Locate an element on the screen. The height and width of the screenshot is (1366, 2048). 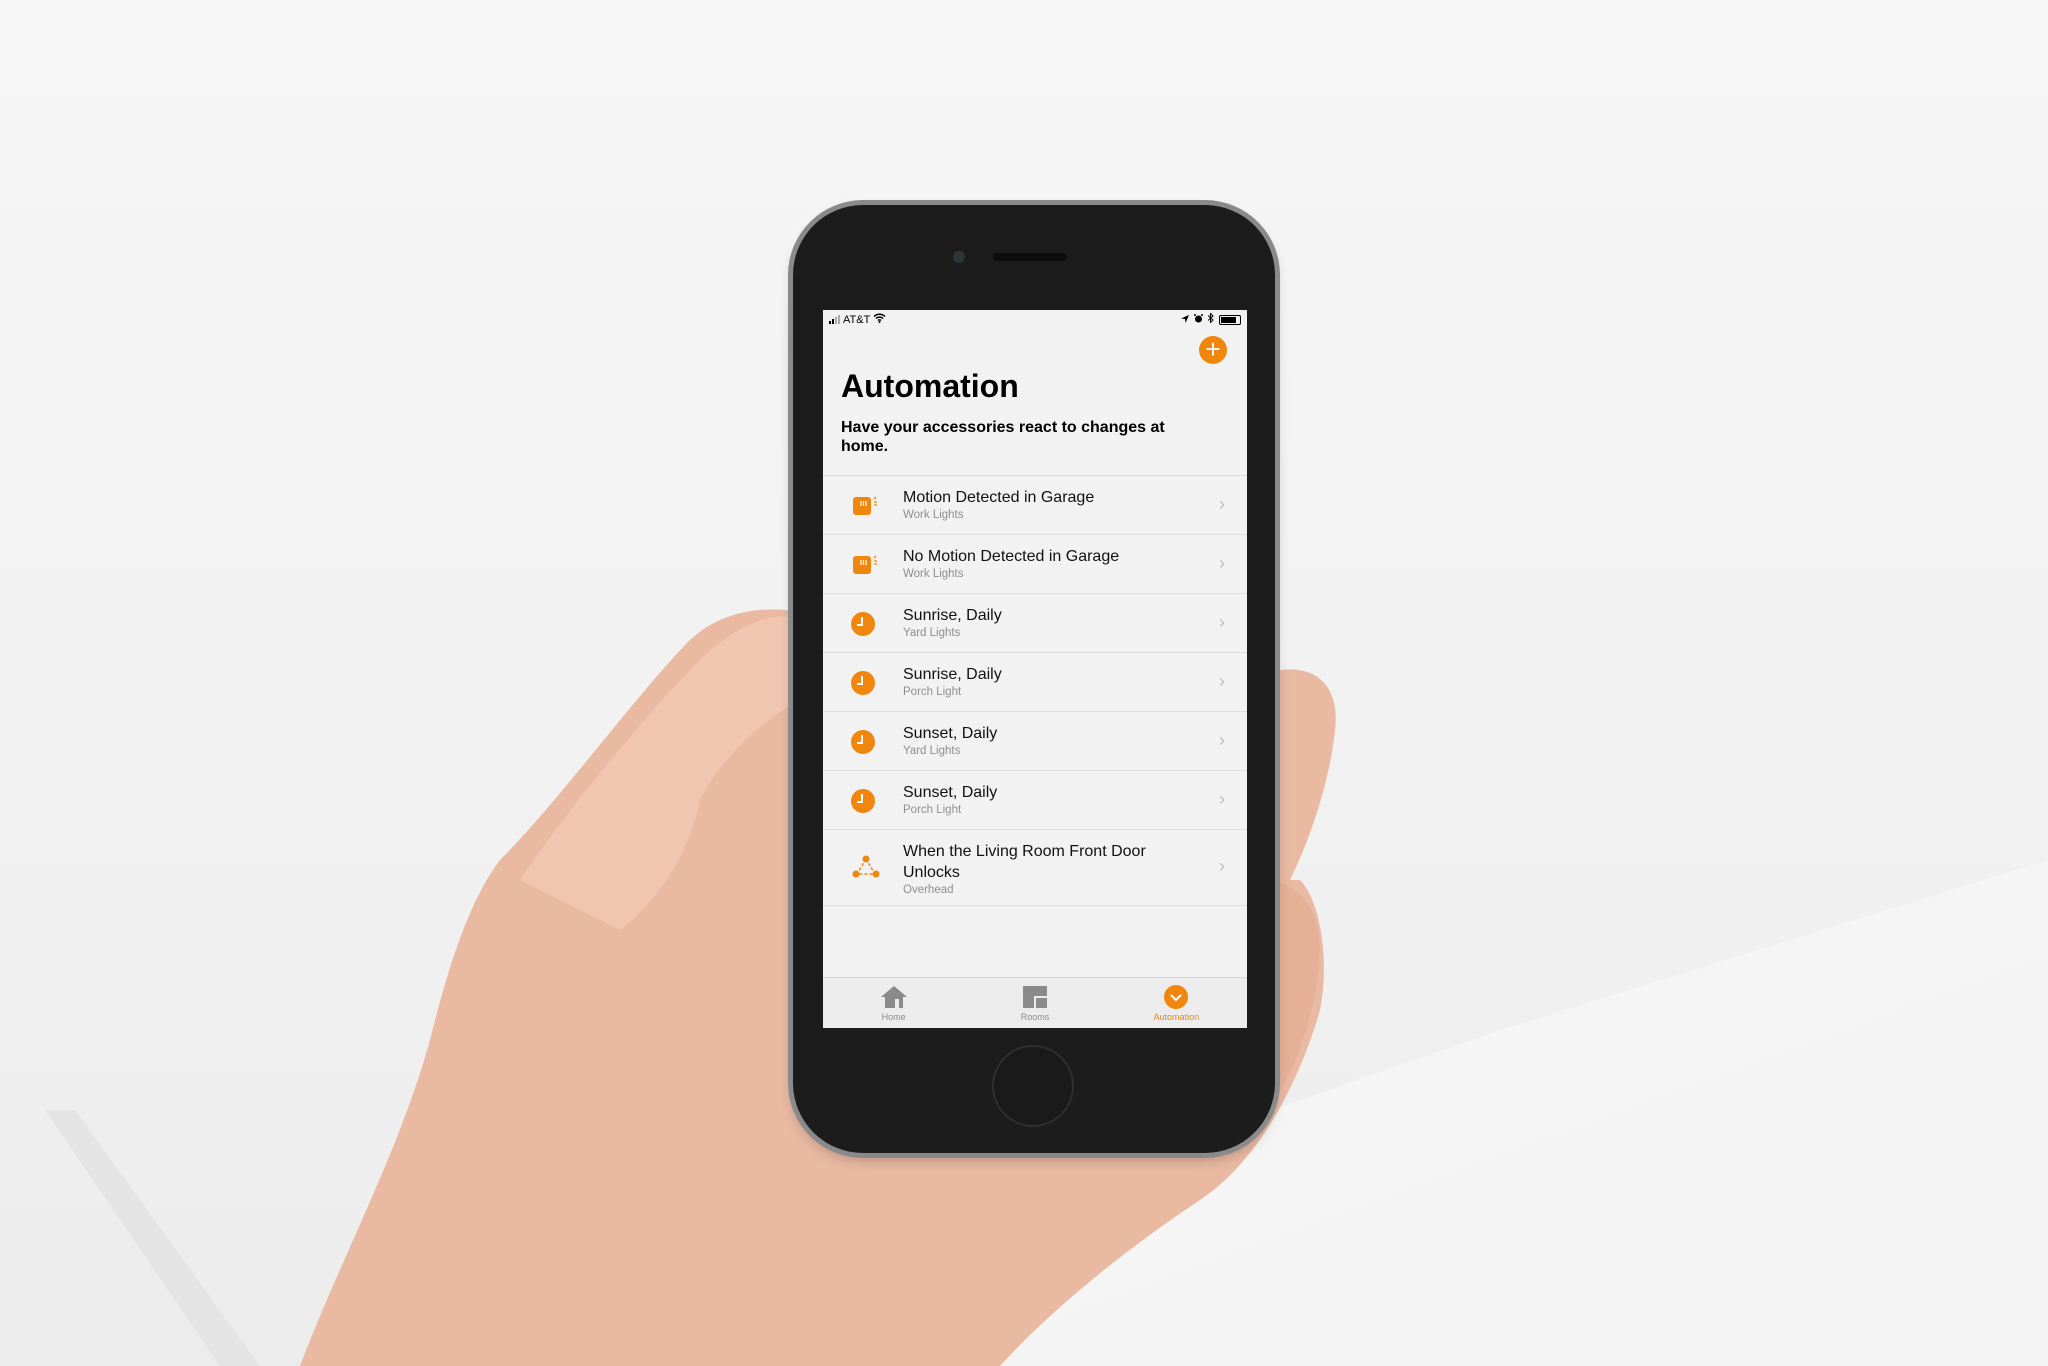
tab-label: Automation is located at coordinates (1176, 1017).